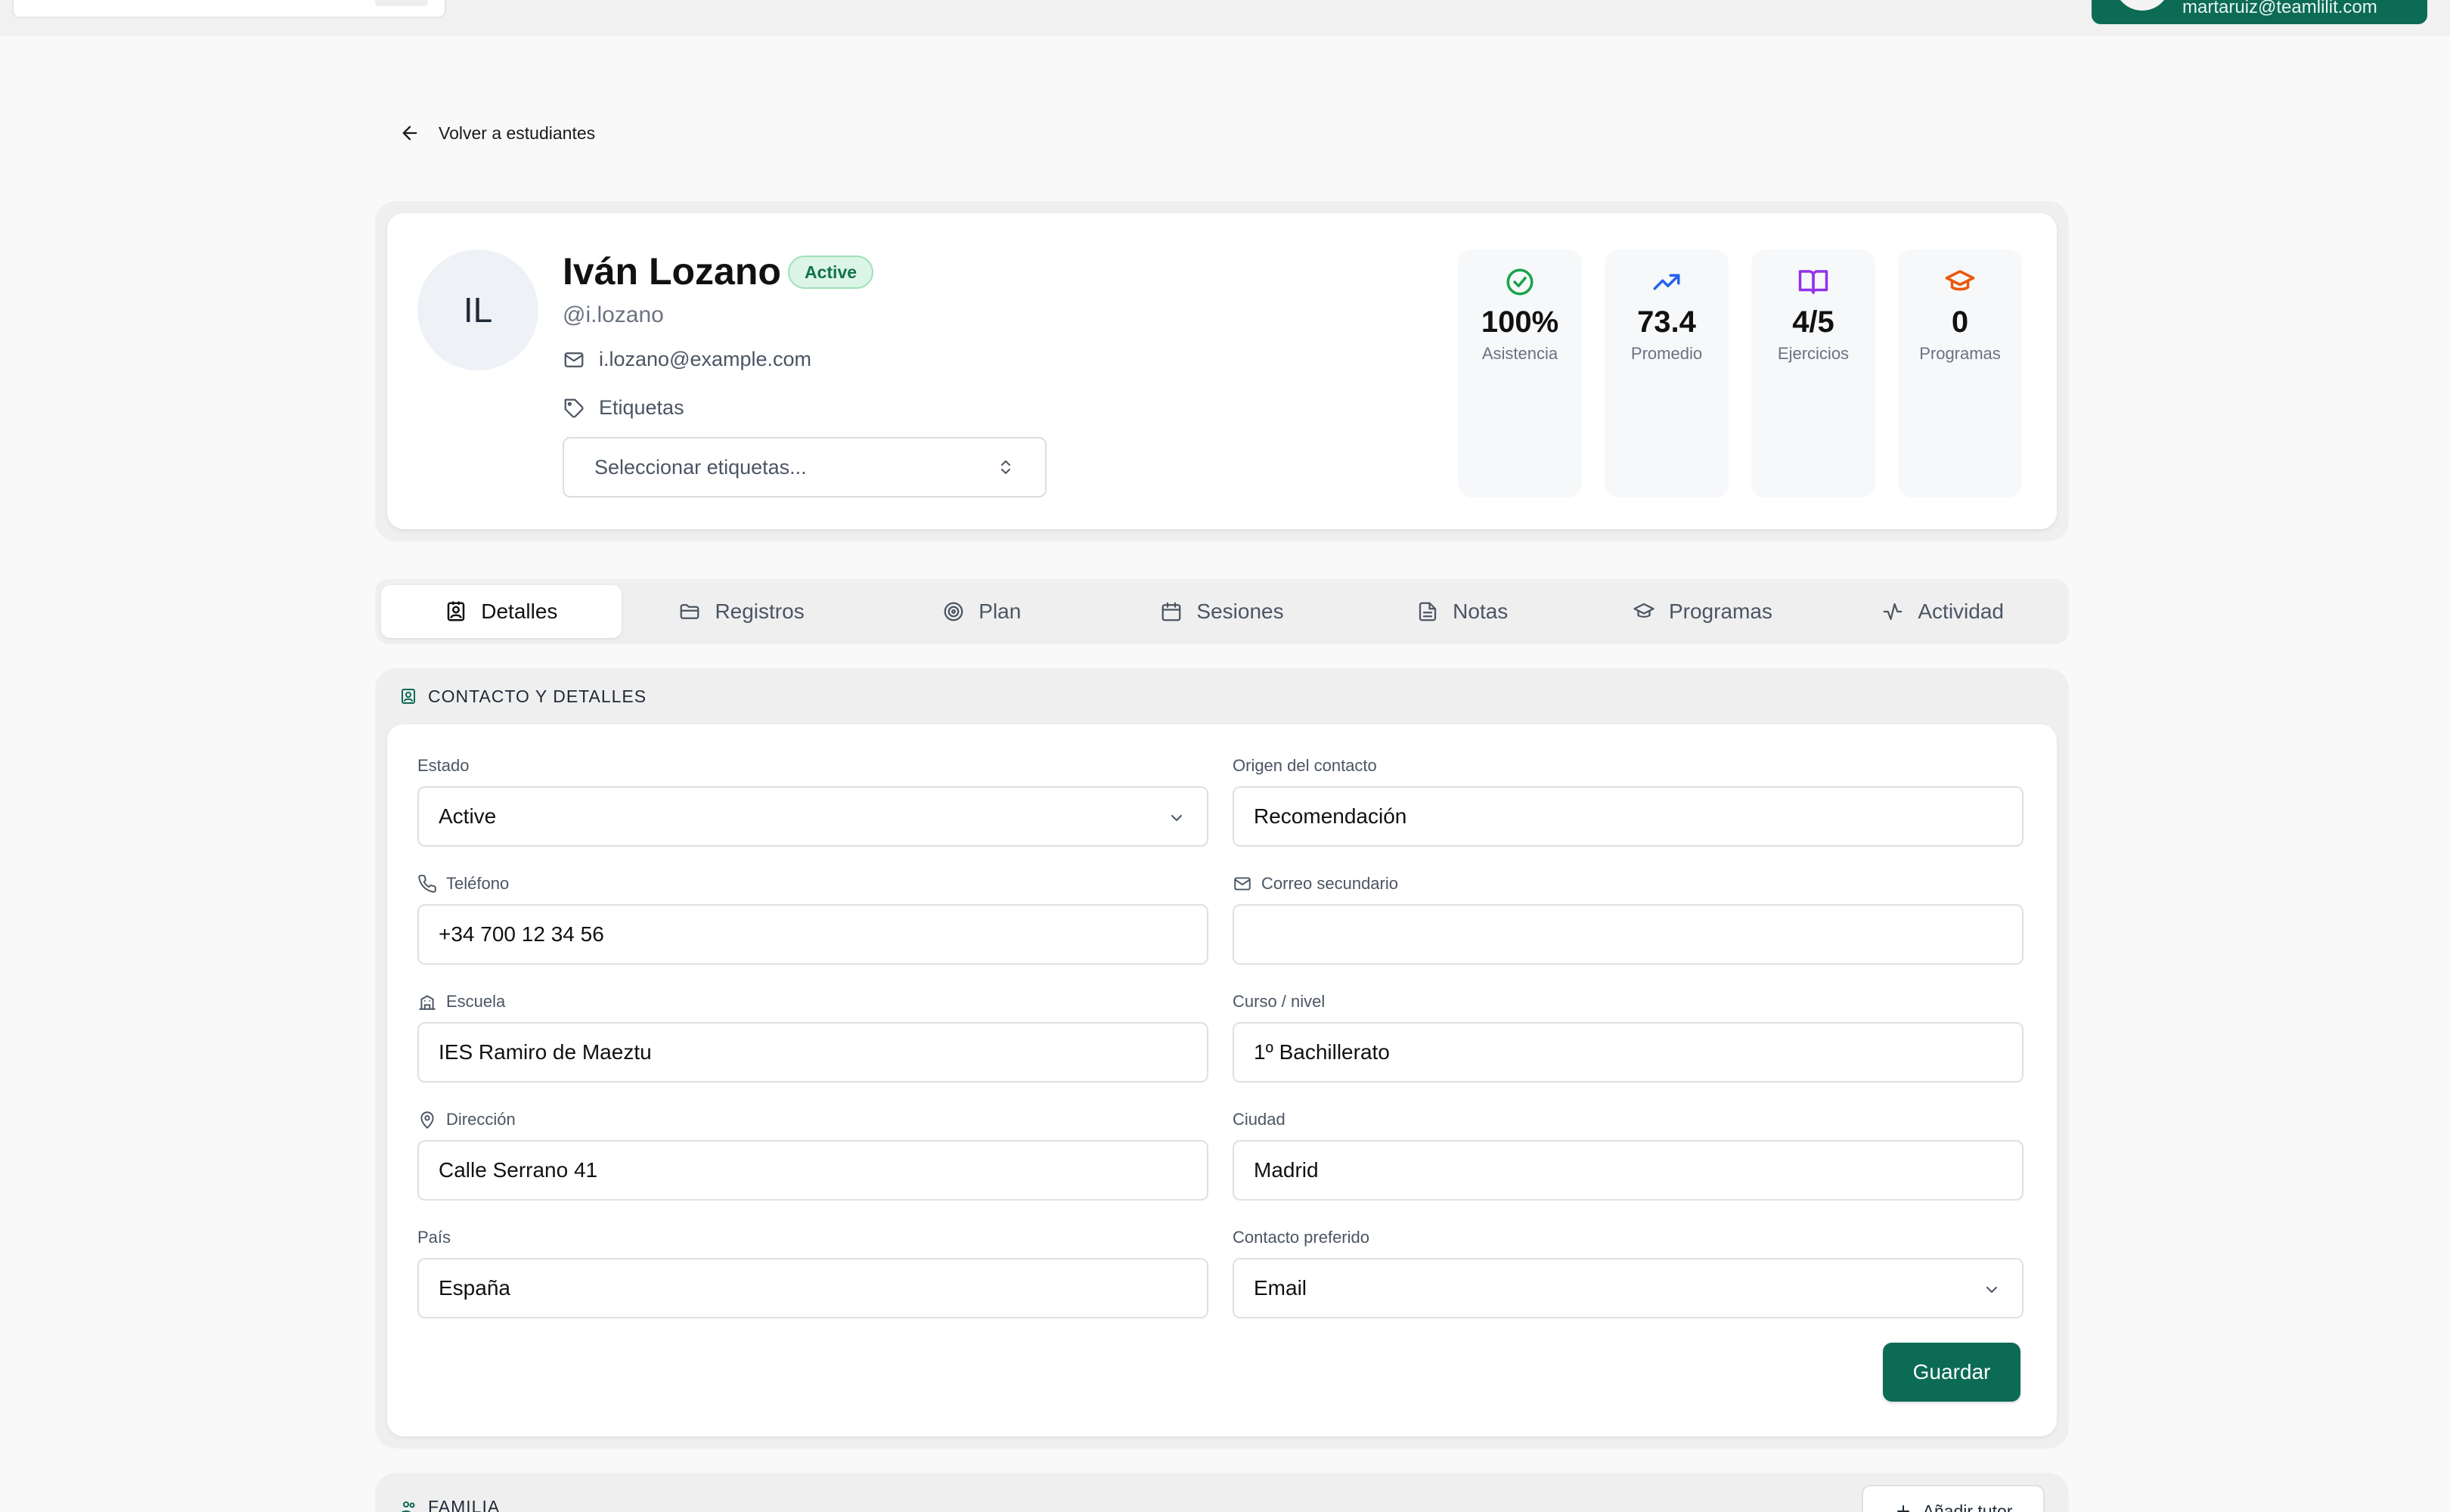 This screenshot has width=2450, height=1512. Describe the element at coordinates (642, 407) in the screenshot. I see `tags-label: Etiquetas` at that location.